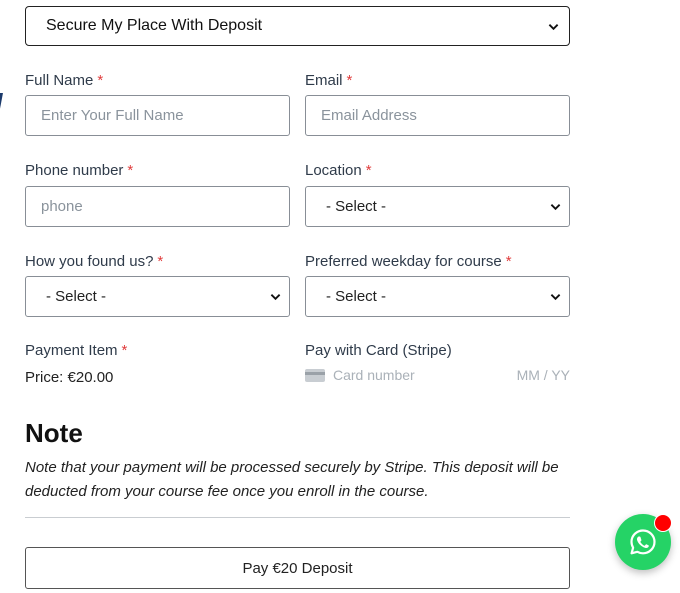  I want to click on pay-deposit-button: Pay €20 Deposit, so click(297, 568).